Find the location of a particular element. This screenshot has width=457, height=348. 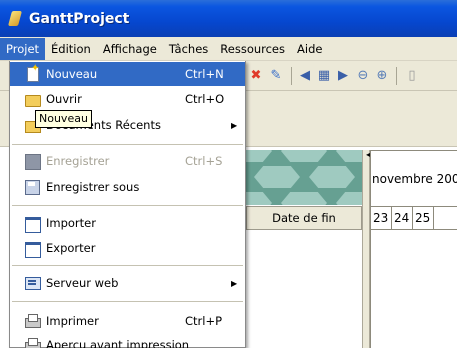

split-pane-divider is located at coordinates (366, 249).